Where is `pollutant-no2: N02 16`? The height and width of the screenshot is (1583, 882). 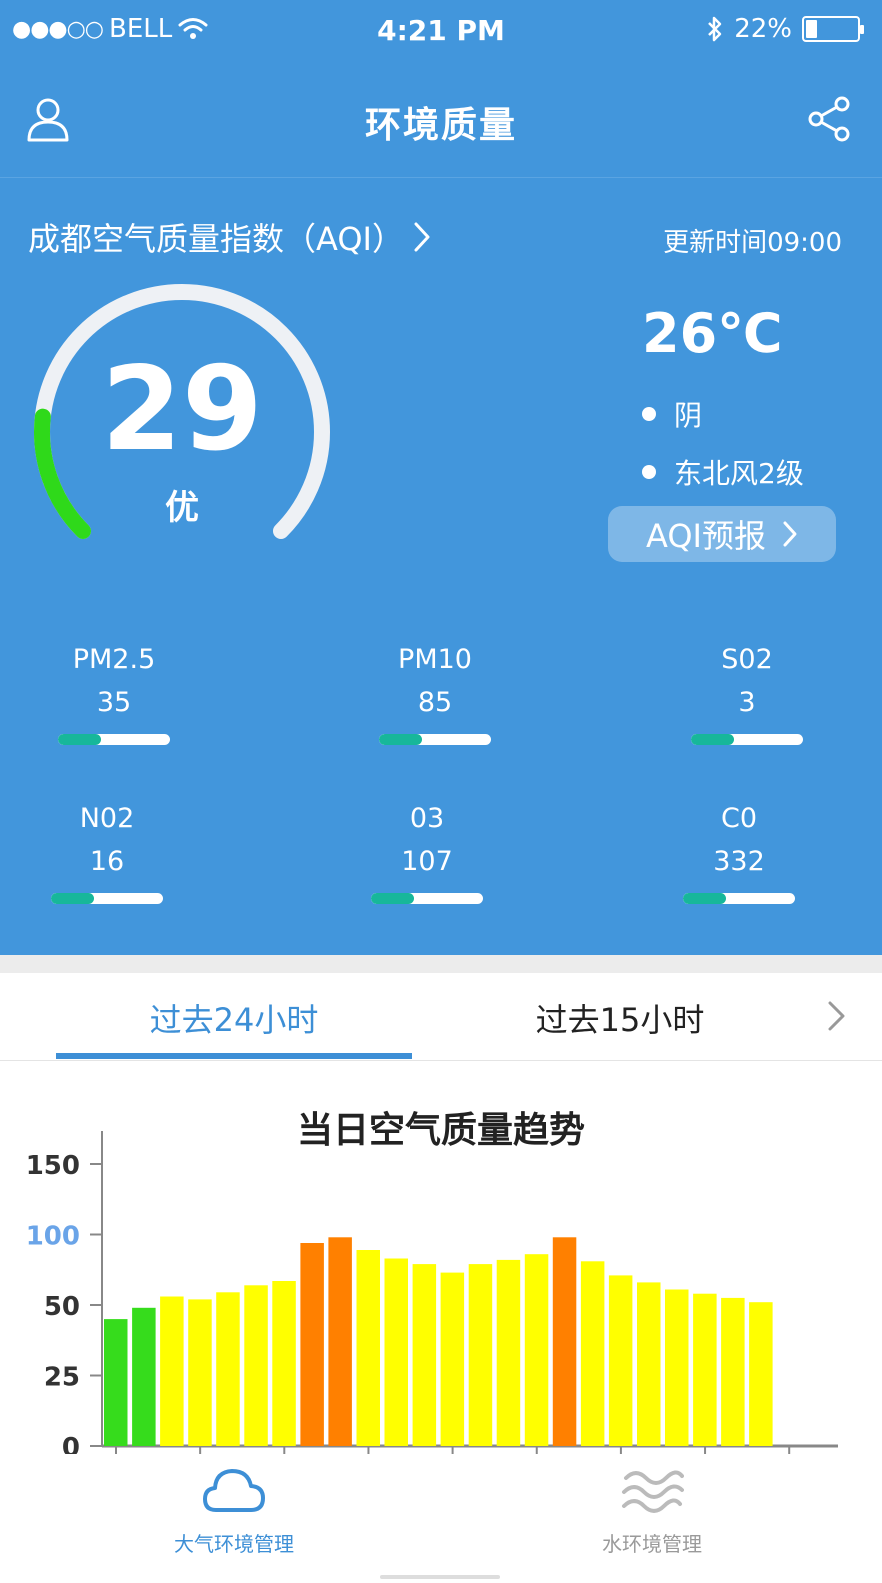 pollutant-no2: N02 16 is located at coordinates (107, 853).